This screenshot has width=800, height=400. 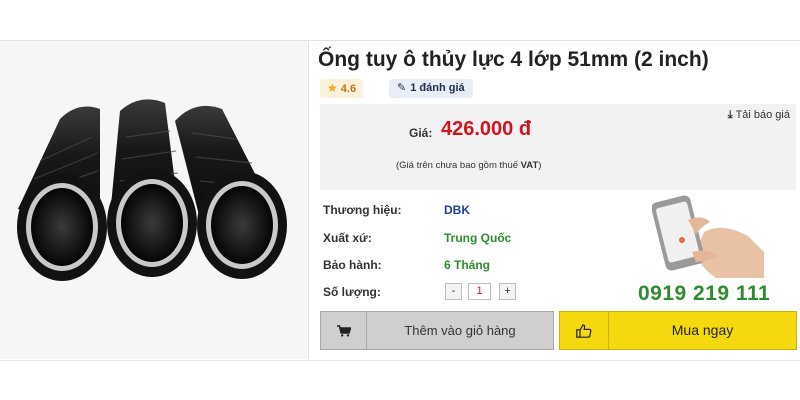 I want to click on quantity-decrement-button: -, so click(x=453, y=291).